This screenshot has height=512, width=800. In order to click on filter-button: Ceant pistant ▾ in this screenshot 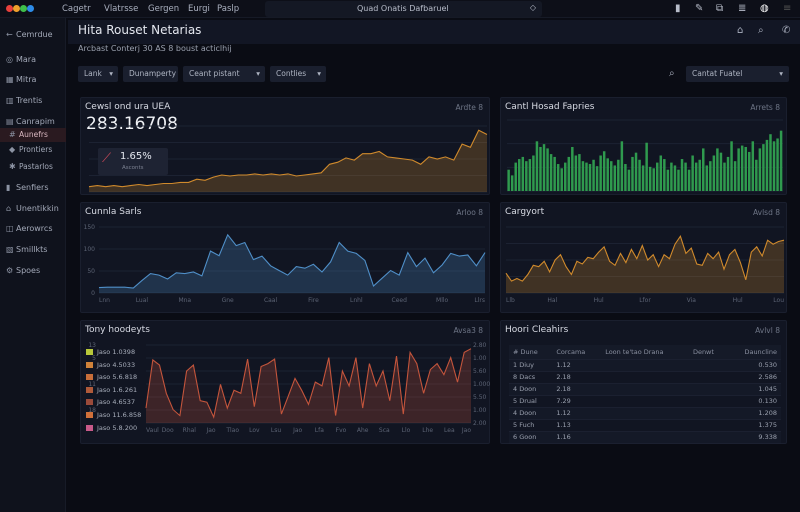, I will do `click(224, 74)`.